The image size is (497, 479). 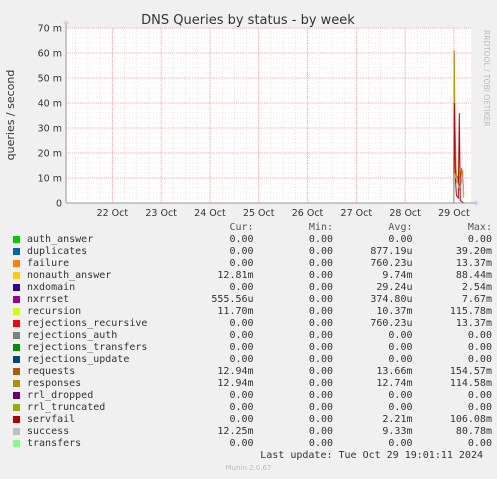 I want to click on legend-series-name: rejections_auth, so click(x=72, y=335).